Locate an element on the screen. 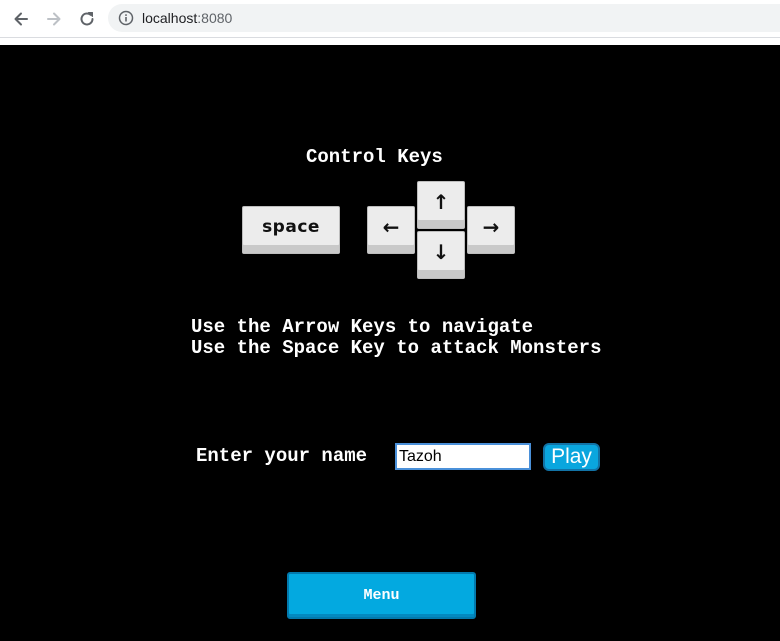 The image size is (780, 641). forward-arrow-icon is located at coordinates (54, 19).